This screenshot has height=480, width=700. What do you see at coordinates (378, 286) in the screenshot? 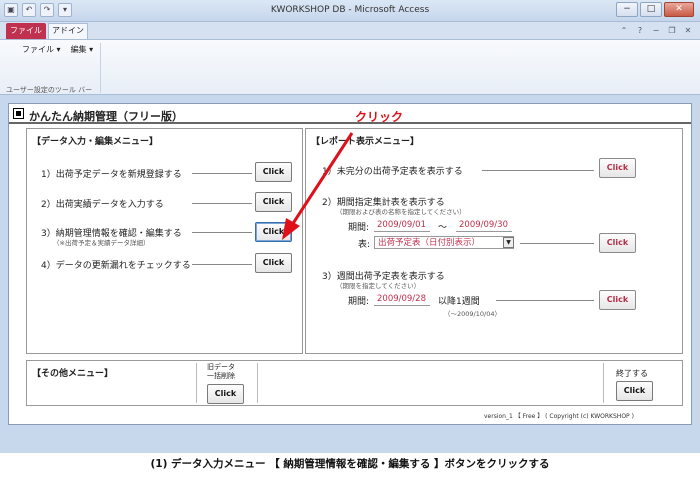
I see `report-row-note: （期限を指定してください）` at bounding box center [378, 286].